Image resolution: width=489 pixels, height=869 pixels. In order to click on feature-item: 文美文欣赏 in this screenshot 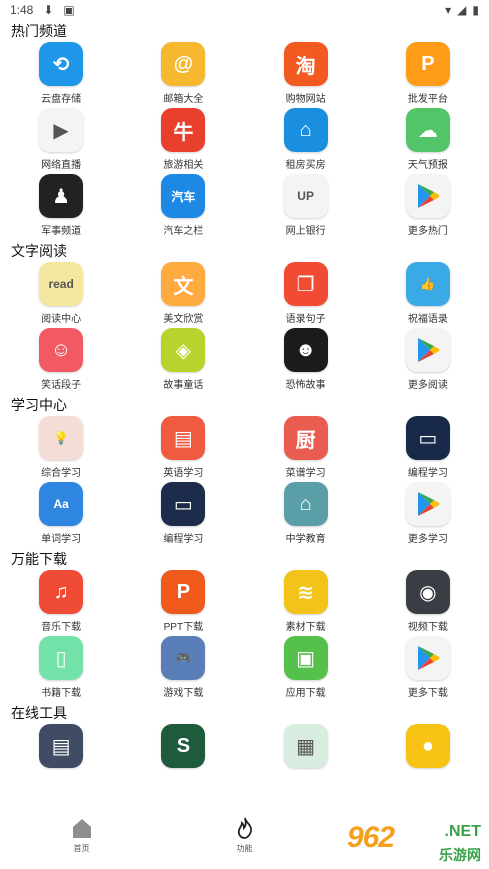, I will do `click(183, 295)`.